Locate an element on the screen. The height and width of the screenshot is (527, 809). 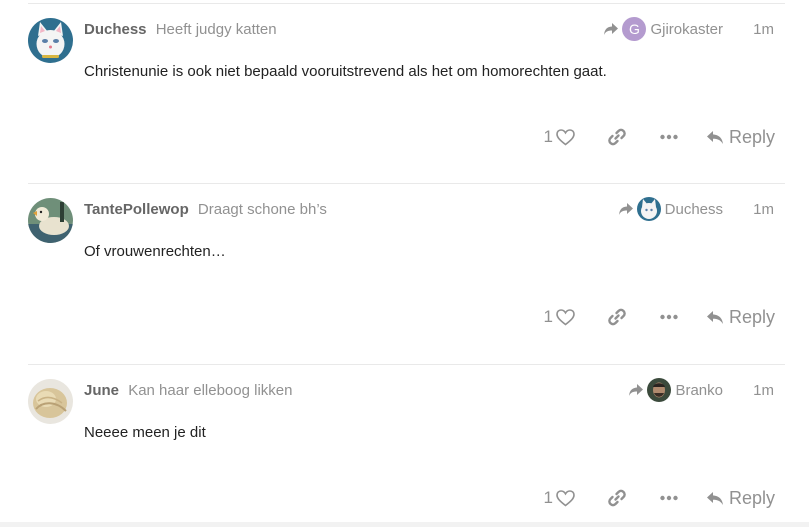
user-title: Heeft judgy katten is located at coordinates (216, 29).